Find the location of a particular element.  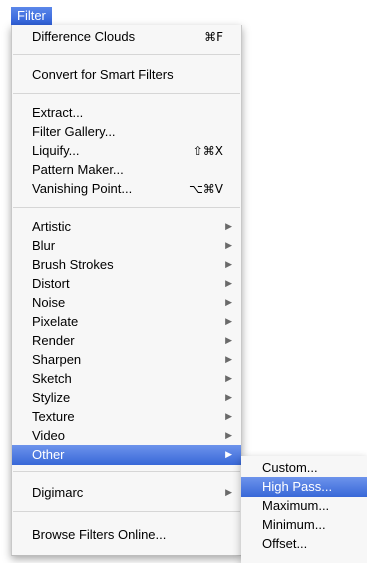

menu-item-pixelate: Pixelate ▶ is located at coordinates (126, 322).